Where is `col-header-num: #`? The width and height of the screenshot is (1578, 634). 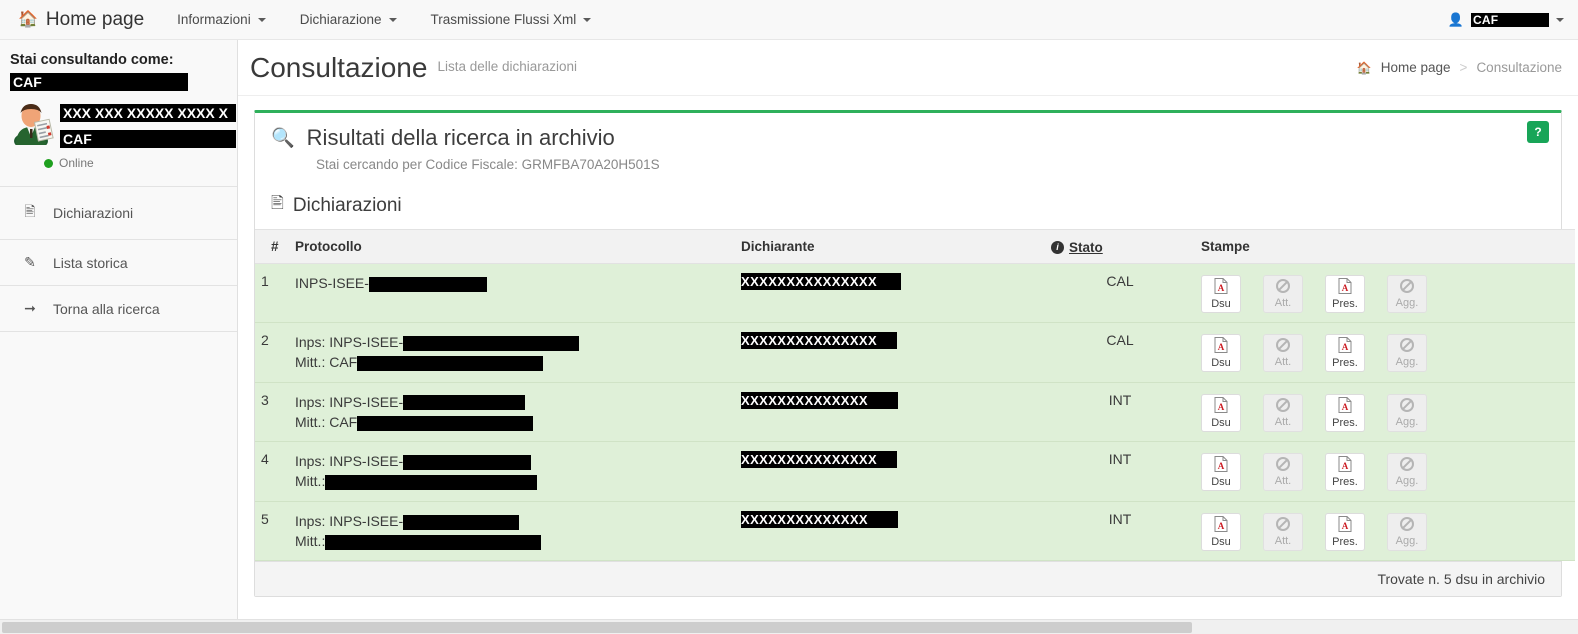
col-header-num: # is located at coordinates (272, 246).